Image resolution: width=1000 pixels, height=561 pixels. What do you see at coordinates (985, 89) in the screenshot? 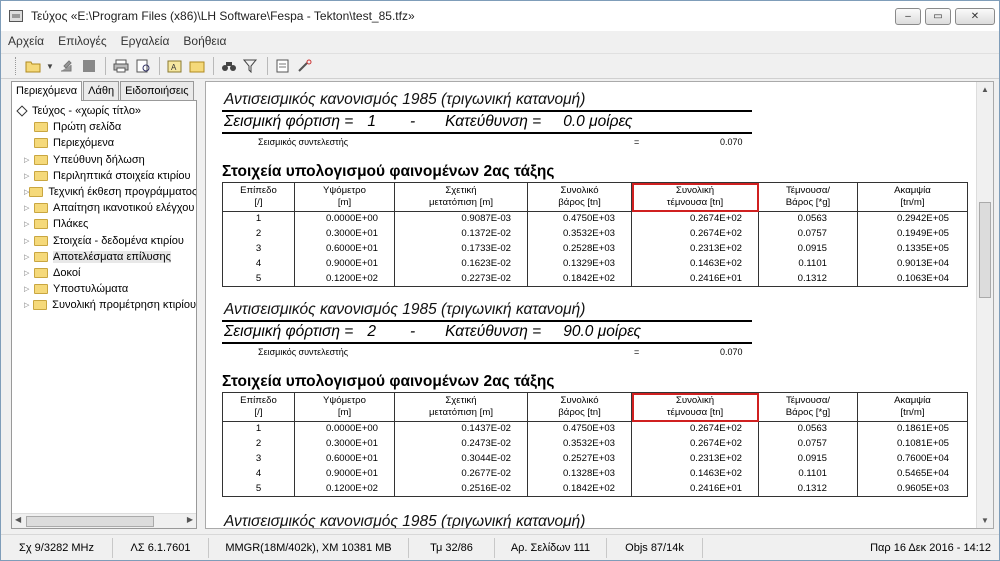
I see `scroll-up-icon: ▲` at bounding box center [985, 89].